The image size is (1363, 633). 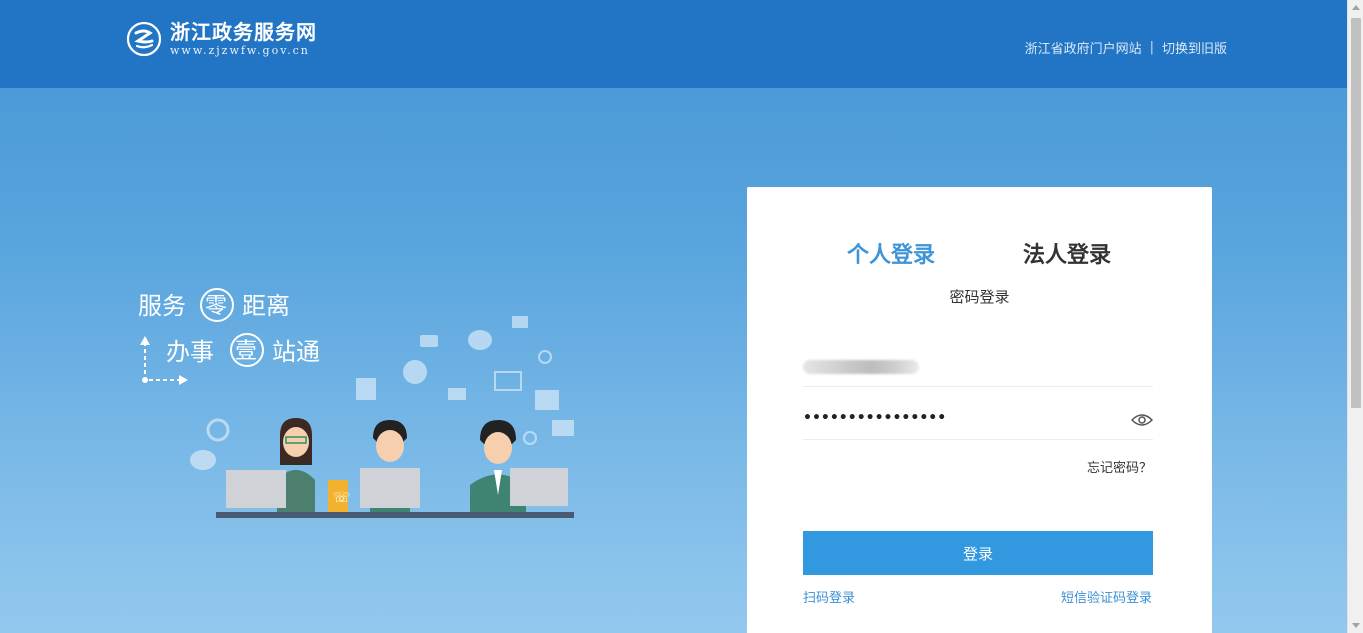 I want to click on service-illustration: 服务 零 距离 办事 壹 站通 ☏, so click(x=356, y=403).